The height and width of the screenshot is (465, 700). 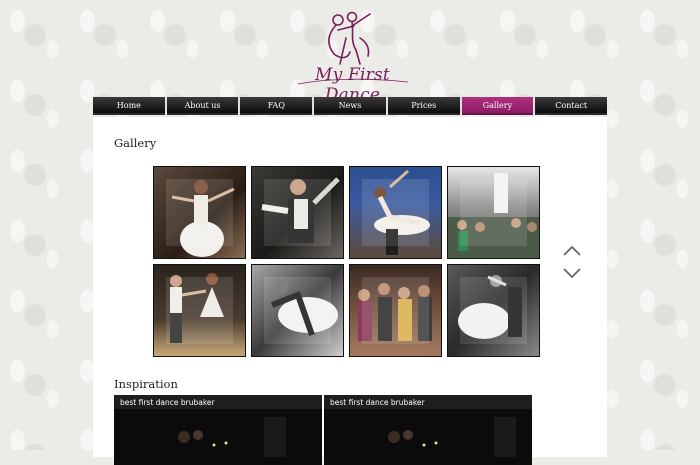 What do you see at coordinates (352, 56) in the screenshot?
I see `site-logo: My First Dance` at bounding box center [352, 56].